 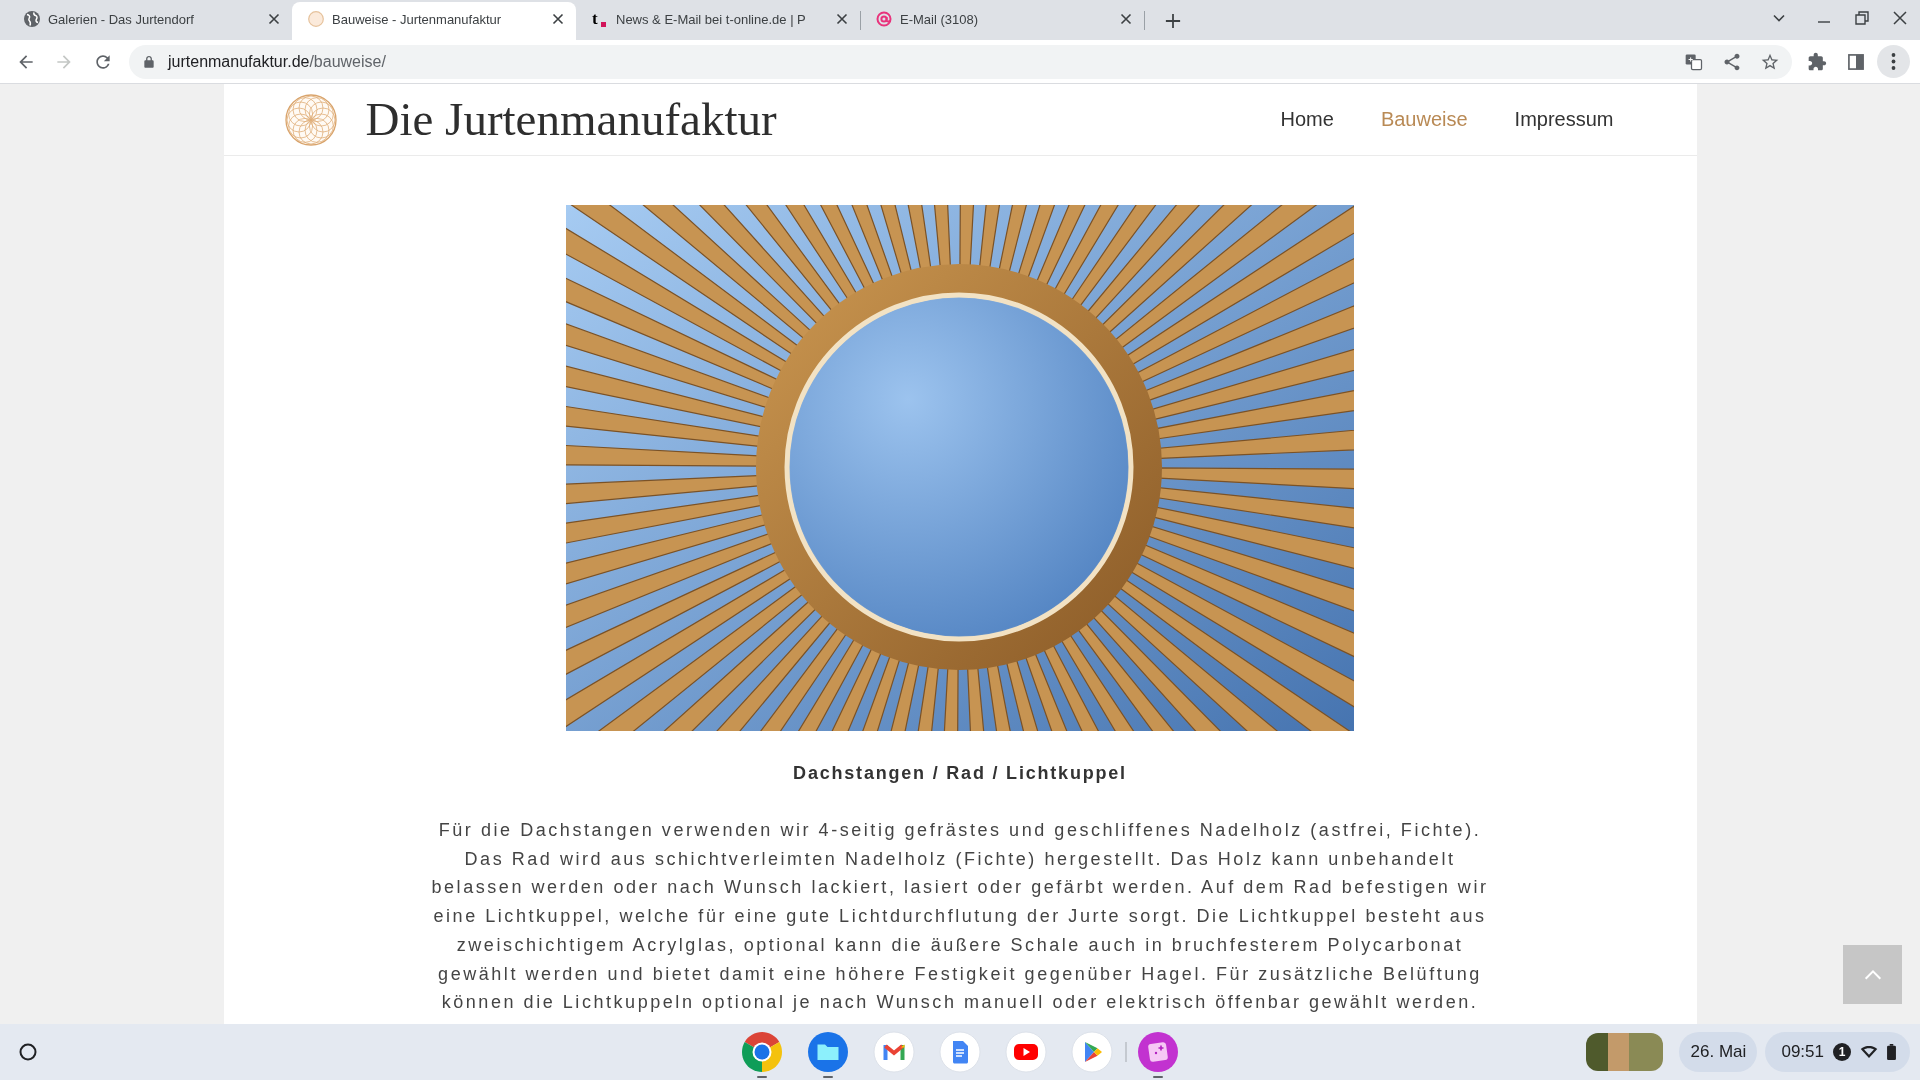 What do you see at coordinates (1891, 1052) in the screenshot?
I see `battery-icon` at bounding box center [1891, 1052].